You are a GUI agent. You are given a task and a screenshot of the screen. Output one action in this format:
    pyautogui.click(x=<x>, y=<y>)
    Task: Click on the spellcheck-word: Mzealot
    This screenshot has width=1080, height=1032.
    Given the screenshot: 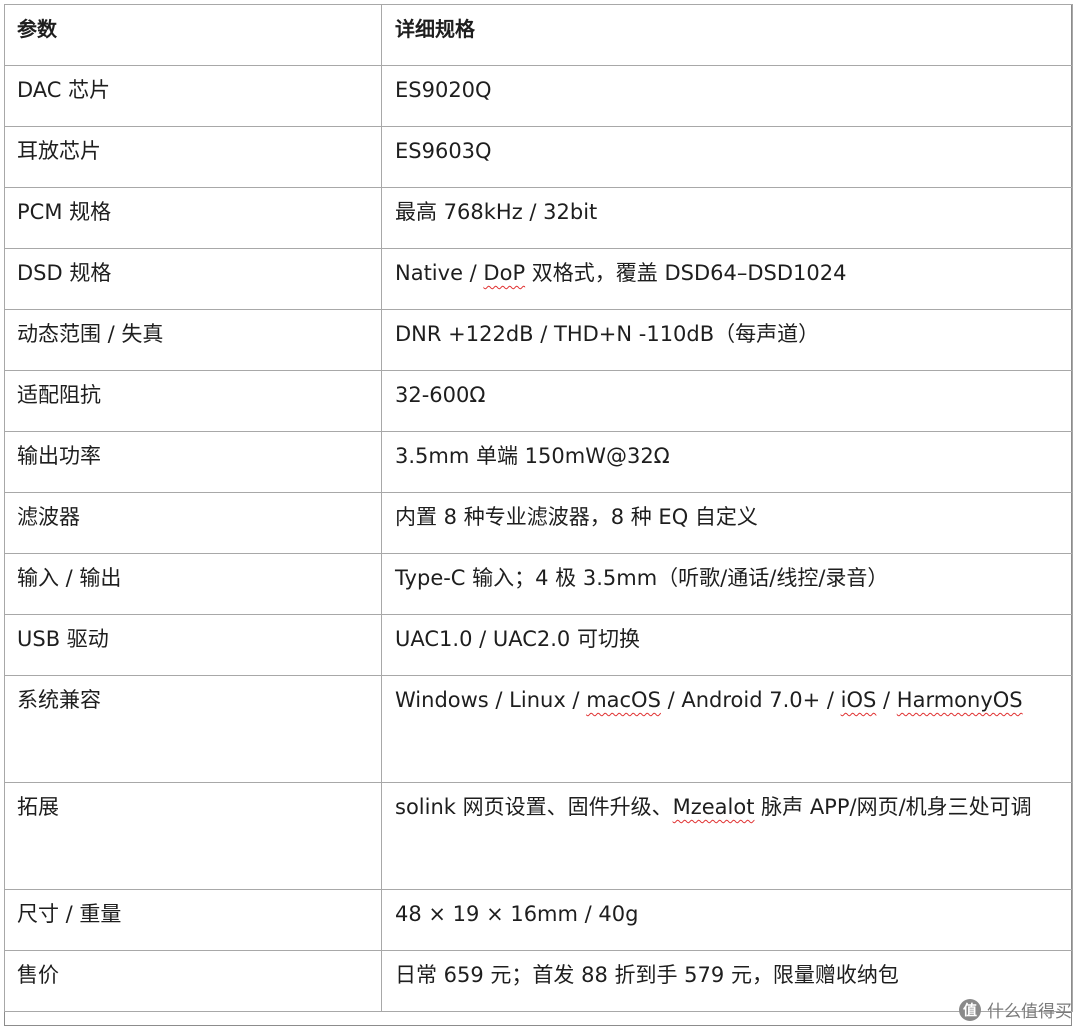 What is the action you would take?
    pyautogui.click(x=713, y=807)
    